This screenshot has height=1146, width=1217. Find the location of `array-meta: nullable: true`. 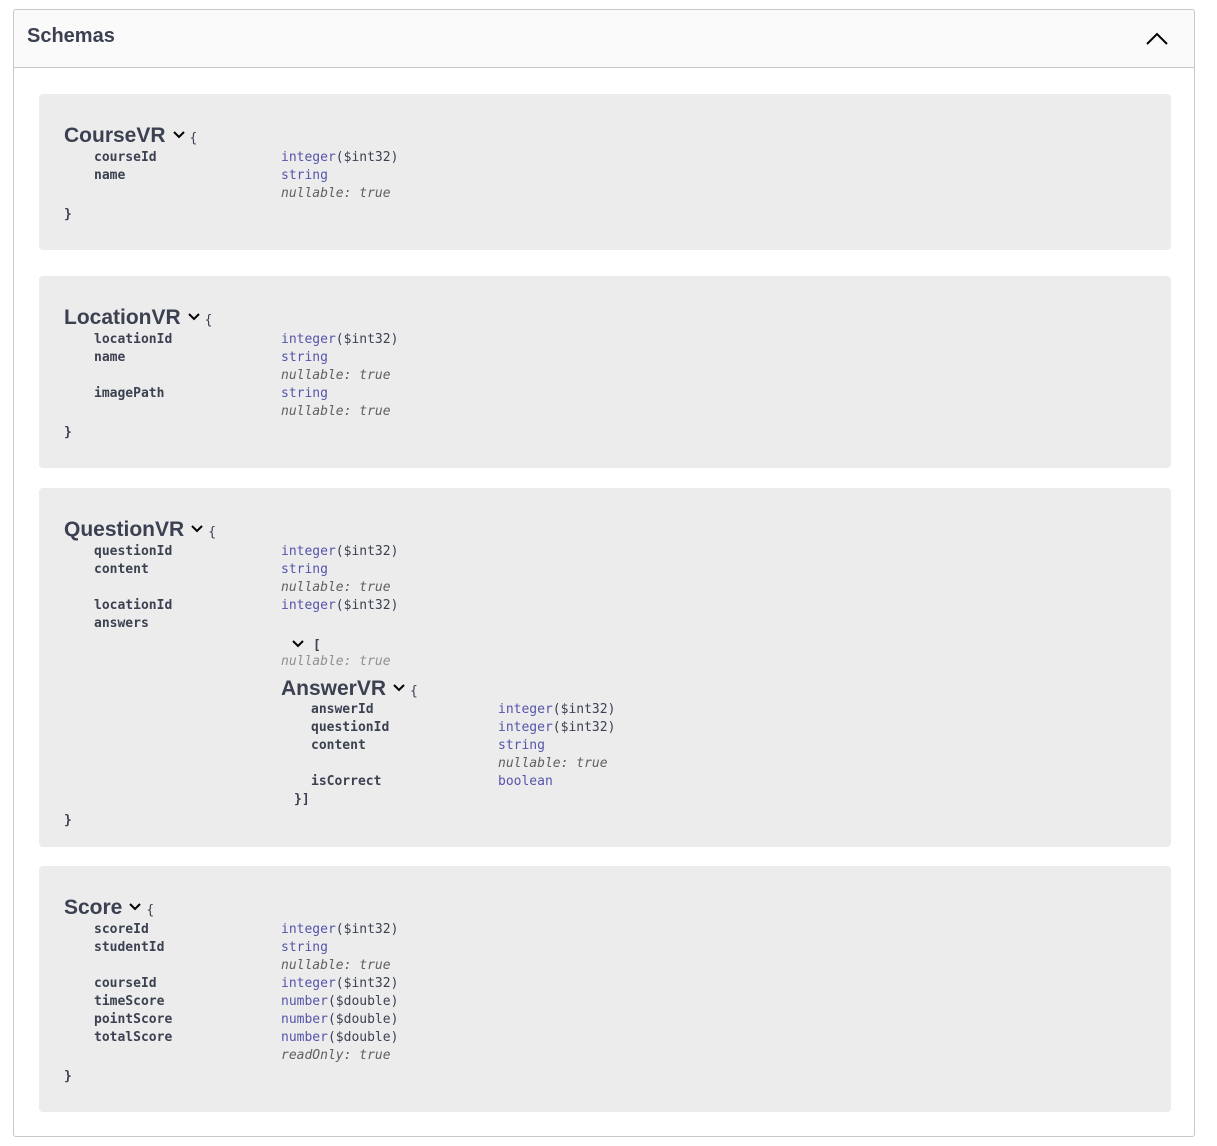

array-meta: nullable: true is located at coordinates (336, 661).